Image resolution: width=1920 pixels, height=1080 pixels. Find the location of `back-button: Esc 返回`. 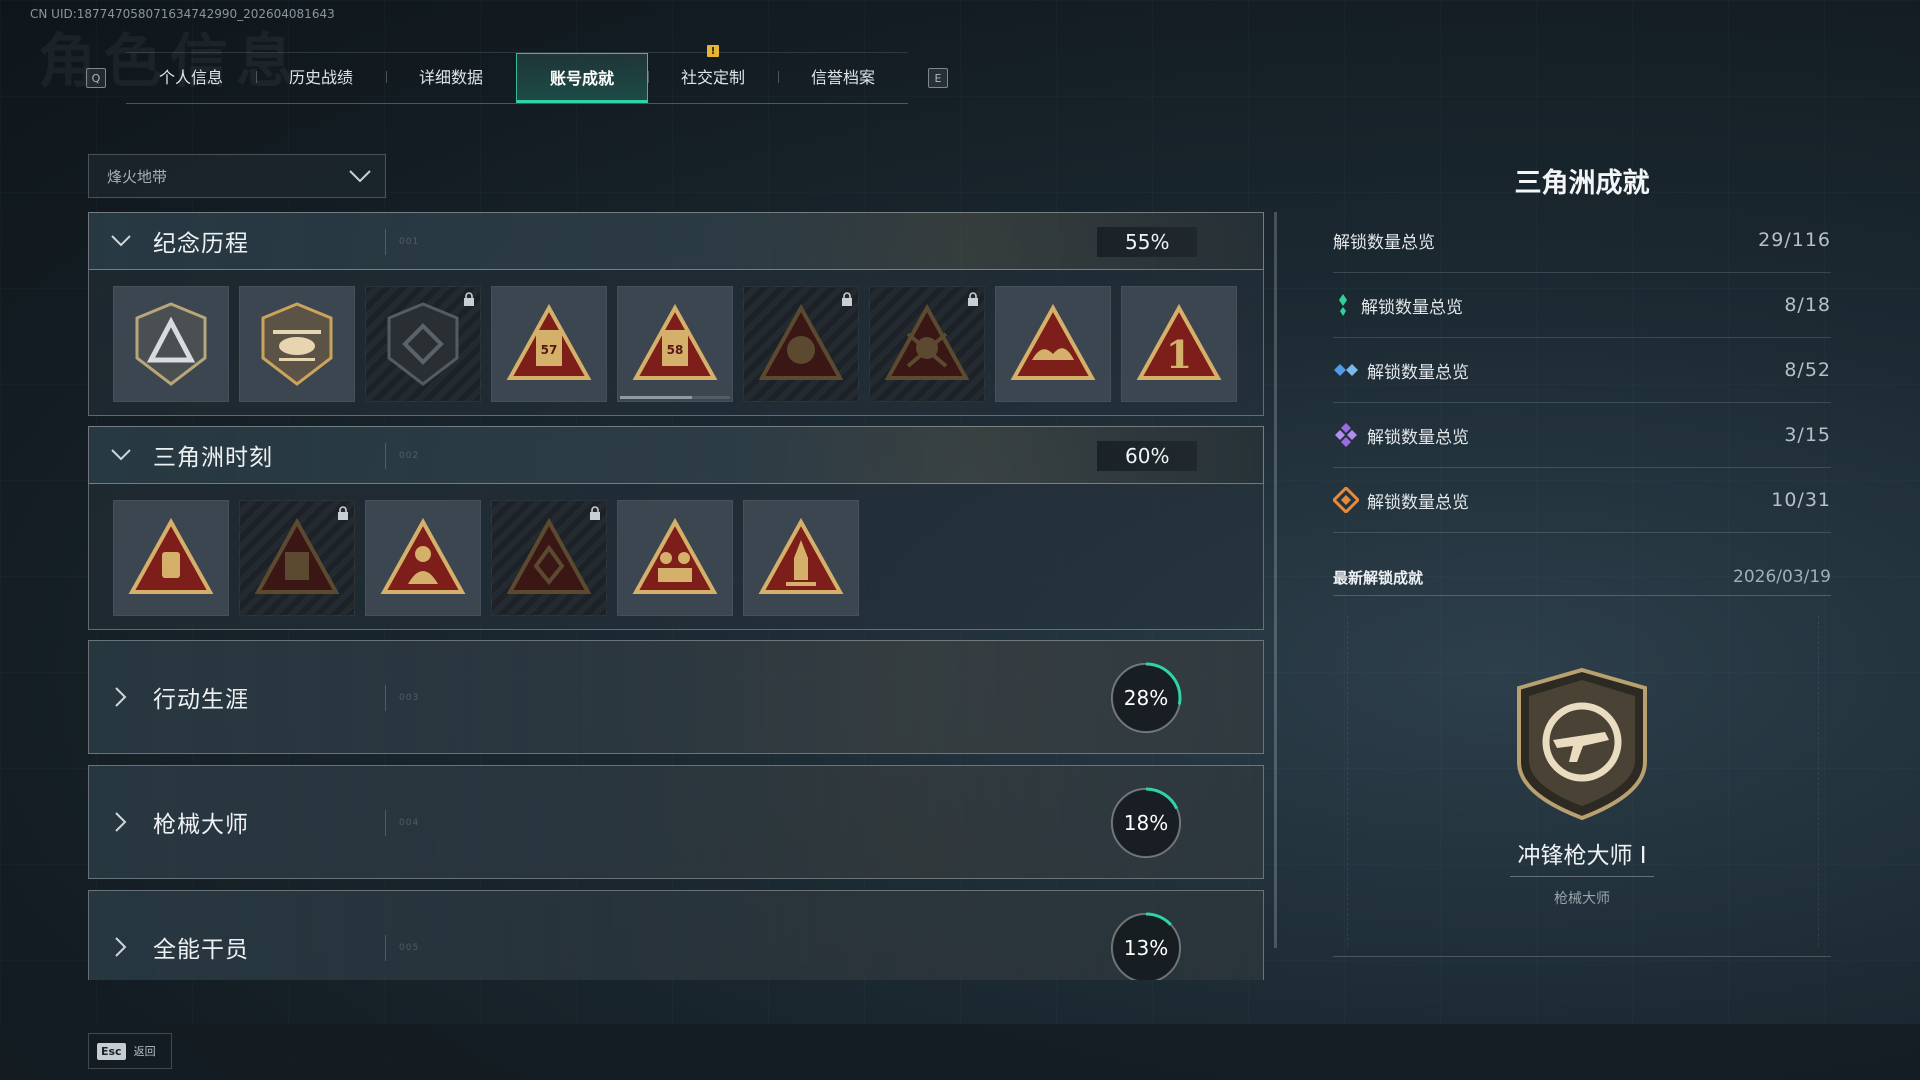

back-button: Esc 返回 is located at coordinates (130, 1051).